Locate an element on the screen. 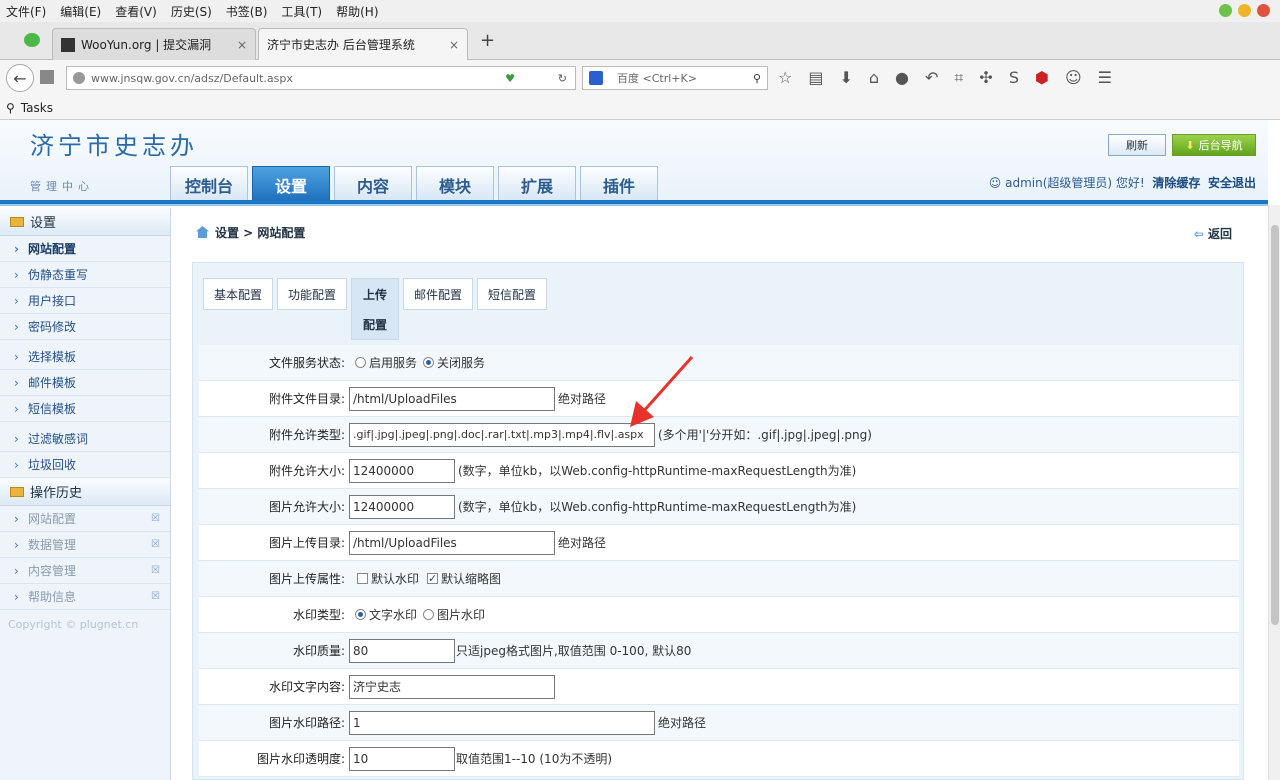  history-icon is located at coordinates (47, 77).